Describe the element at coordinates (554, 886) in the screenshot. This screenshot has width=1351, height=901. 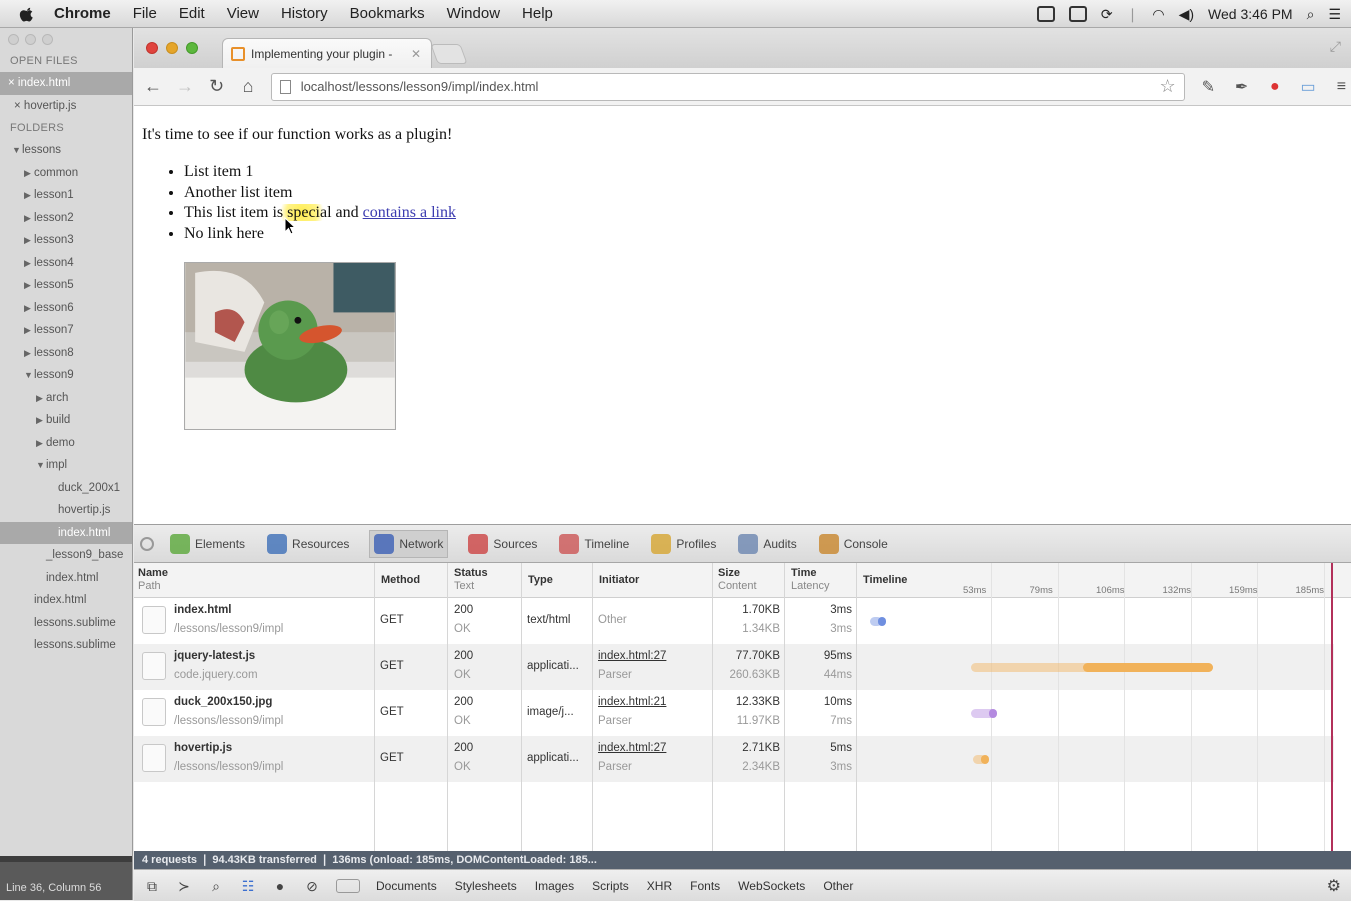
I see `filter-images: Images` at that location.